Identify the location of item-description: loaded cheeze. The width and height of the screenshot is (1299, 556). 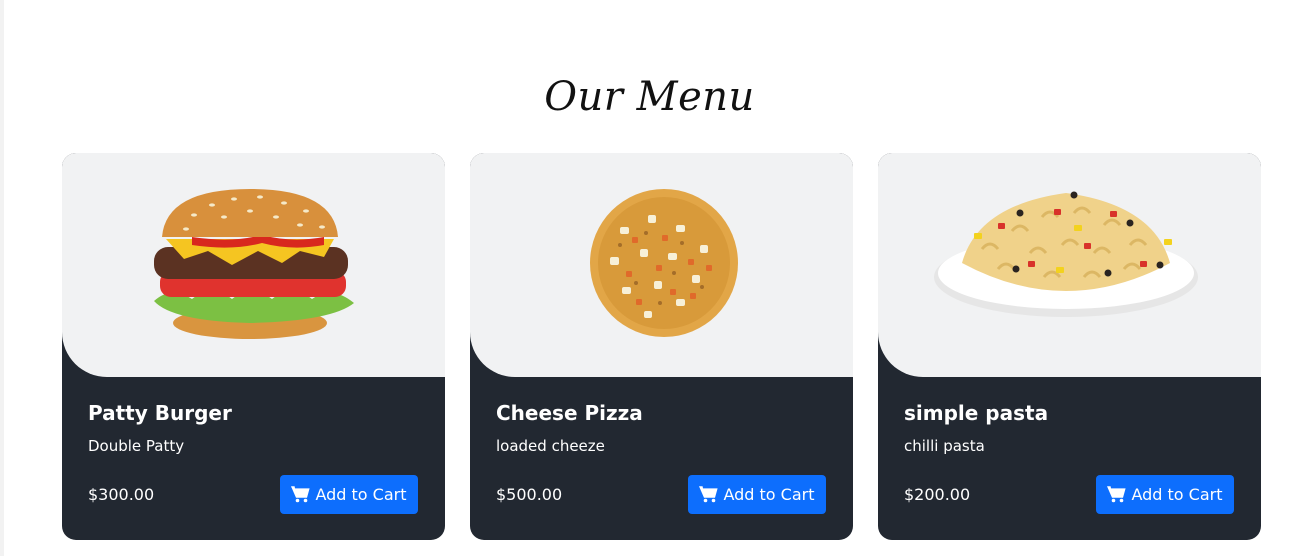
(550, 446).